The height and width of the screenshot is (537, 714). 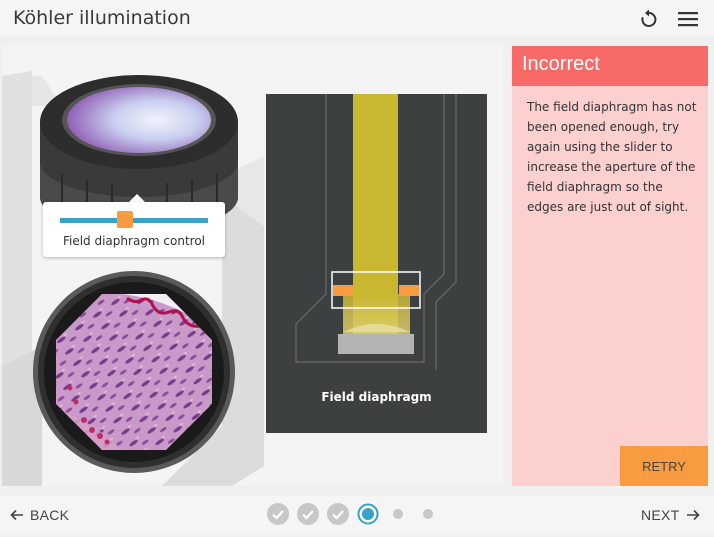 I want to click on schematic-label: Field diaphragm, so click(x=376, y=397).